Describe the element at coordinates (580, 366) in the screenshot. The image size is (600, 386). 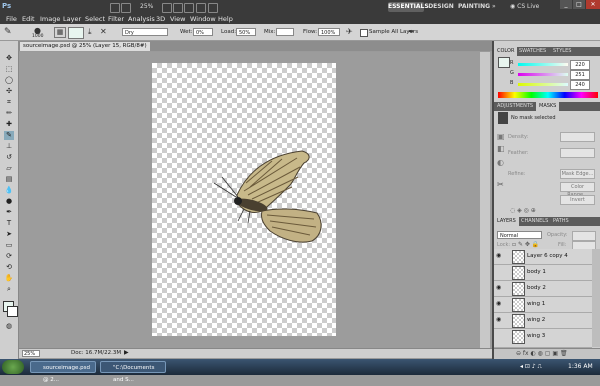
I see `taskbar-clock: 1:36 AM` at that location.